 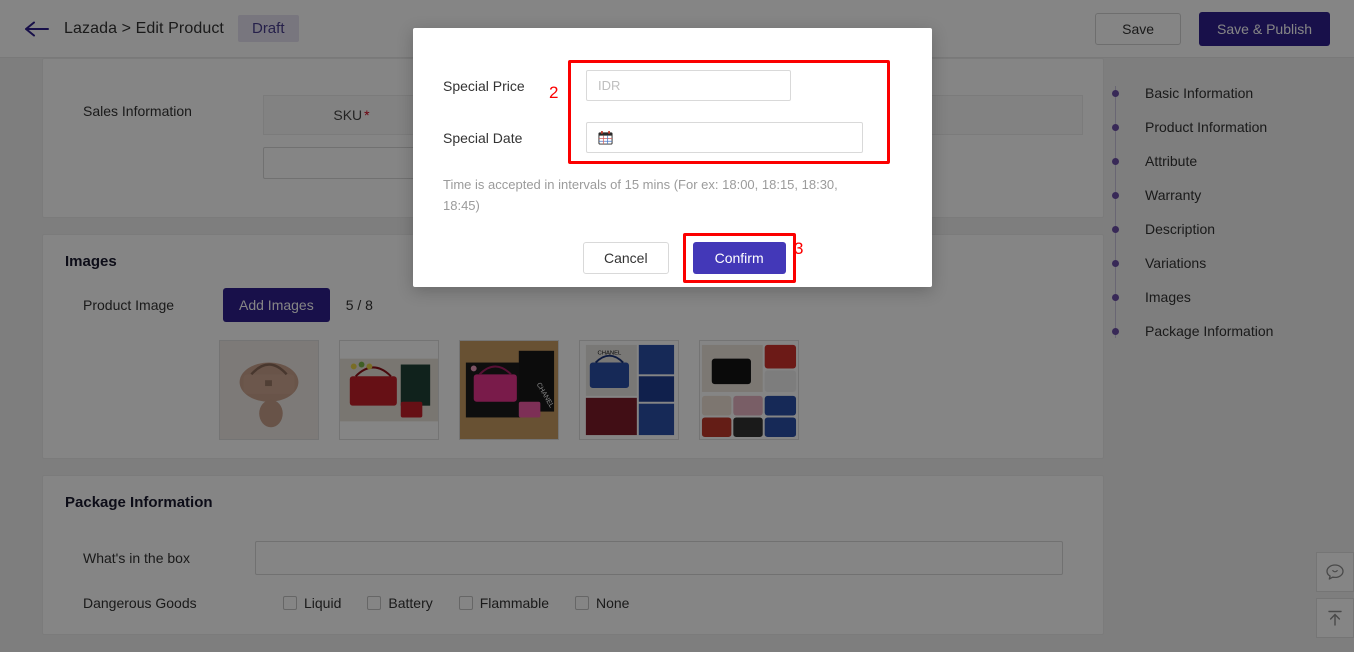 What do you see at coordinates (605, 137) in the screenshot?
I see `calendar-icon` at bounding box center [605, 137].